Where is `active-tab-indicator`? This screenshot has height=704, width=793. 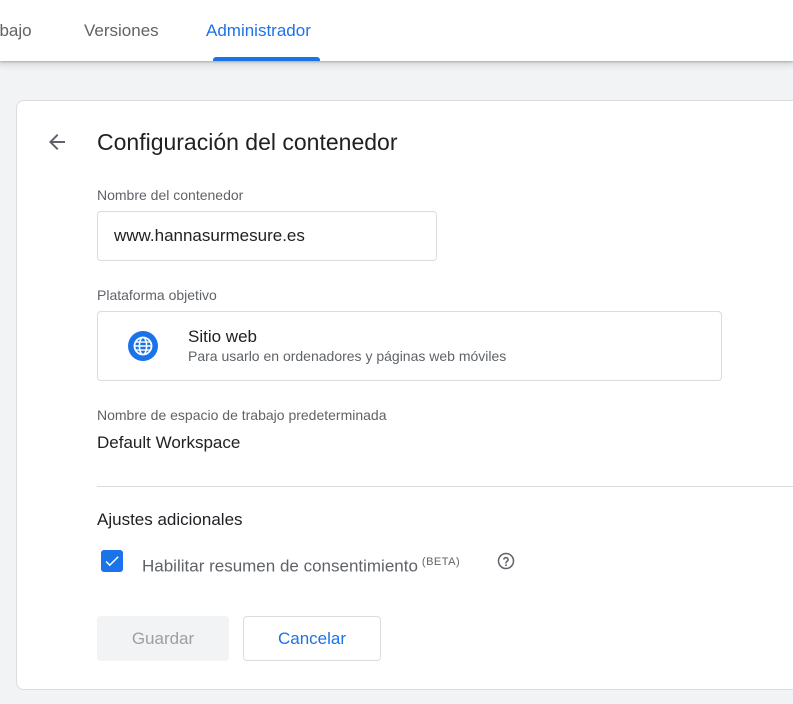
active-tab-indicator is located at coordinates (266, 59).